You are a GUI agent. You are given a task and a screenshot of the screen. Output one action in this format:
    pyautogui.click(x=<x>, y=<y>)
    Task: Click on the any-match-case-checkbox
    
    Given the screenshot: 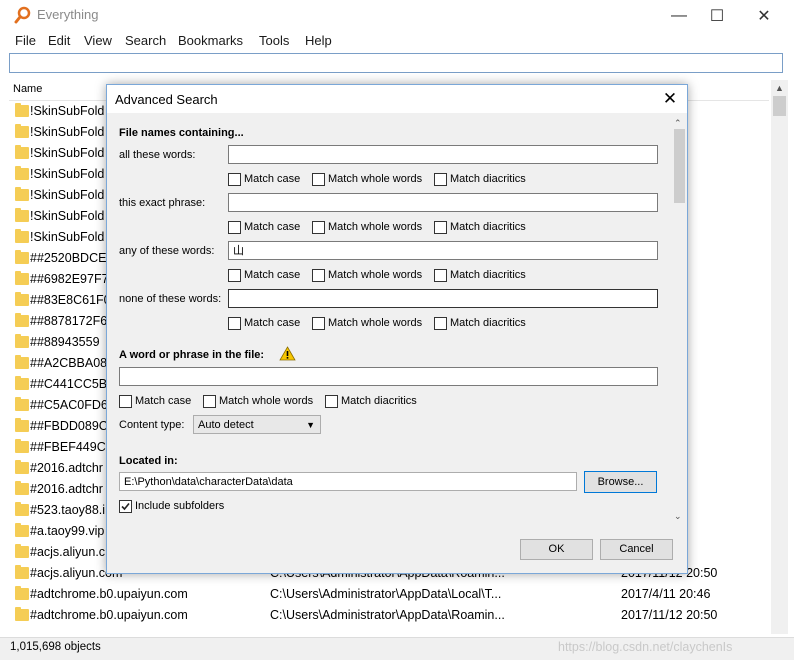 What is the action you would take?
    pyautogui.click(x=234, y=275)
    